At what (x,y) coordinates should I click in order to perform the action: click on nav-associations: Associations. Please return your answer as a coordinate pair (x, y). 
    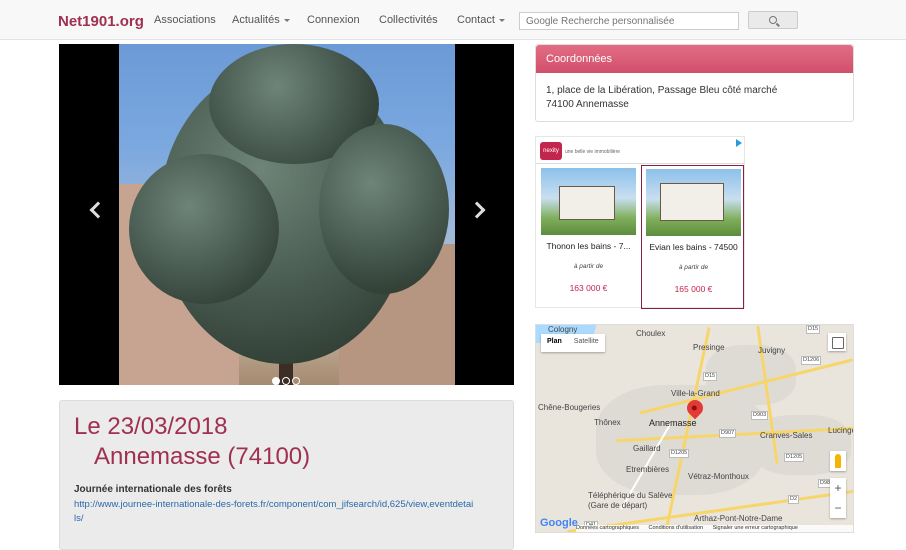
    Looking at the image, I should click on (185, 20).